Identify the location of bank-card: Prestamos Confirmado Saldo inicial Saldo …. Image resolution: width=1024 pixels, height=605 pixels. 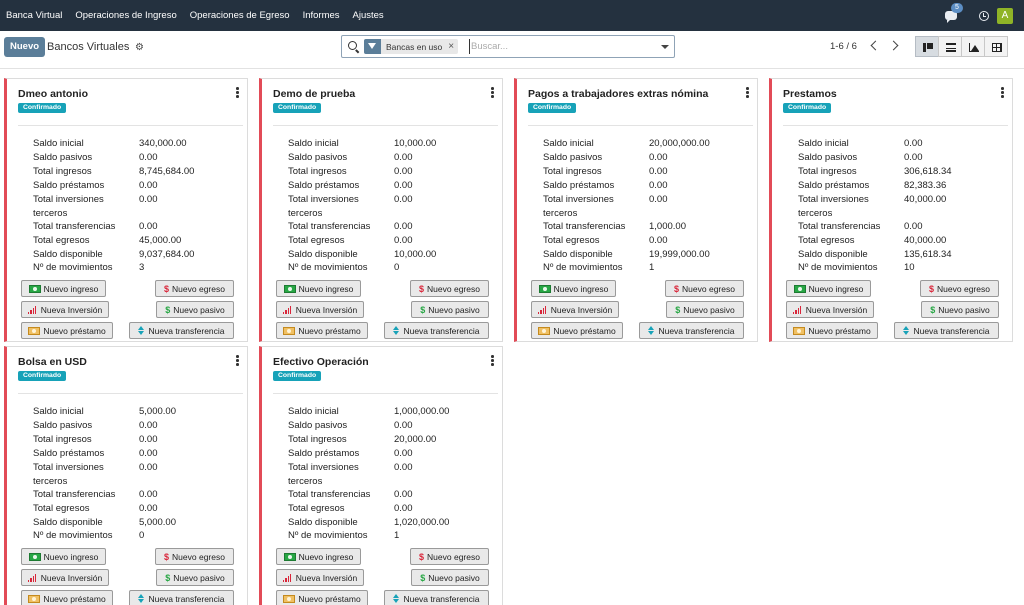
(891, 210).